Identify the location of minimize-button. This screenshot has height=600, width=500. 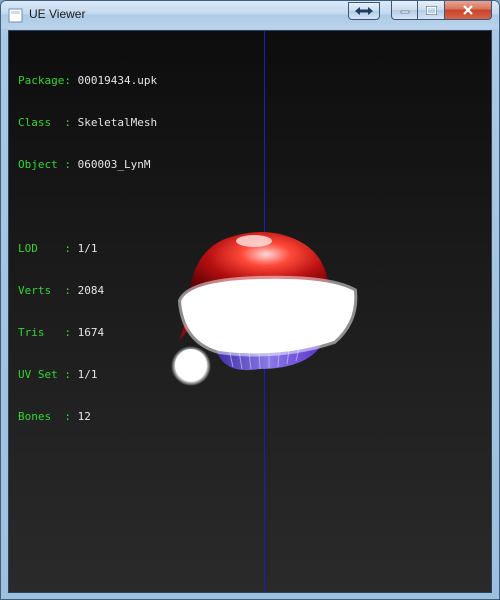
(404, 10).